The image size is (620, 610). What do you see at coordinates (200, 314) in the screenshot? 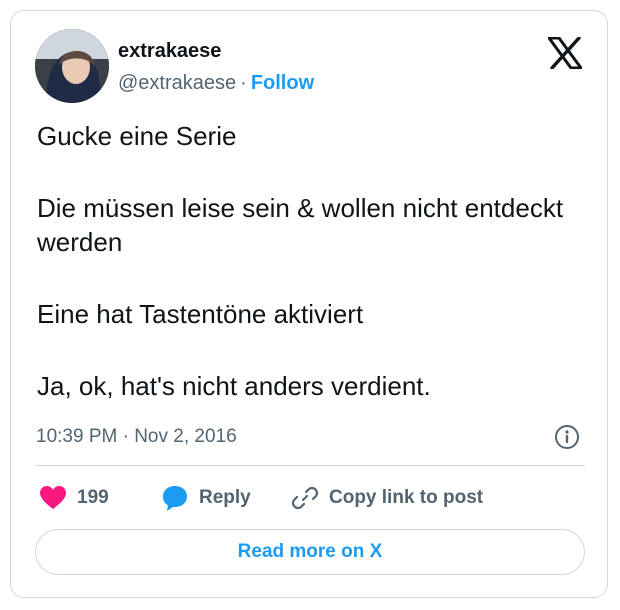
I see `tweet-paragraph: Eine hat Tastentöne aktiviert` at bounding box center [200, 314].